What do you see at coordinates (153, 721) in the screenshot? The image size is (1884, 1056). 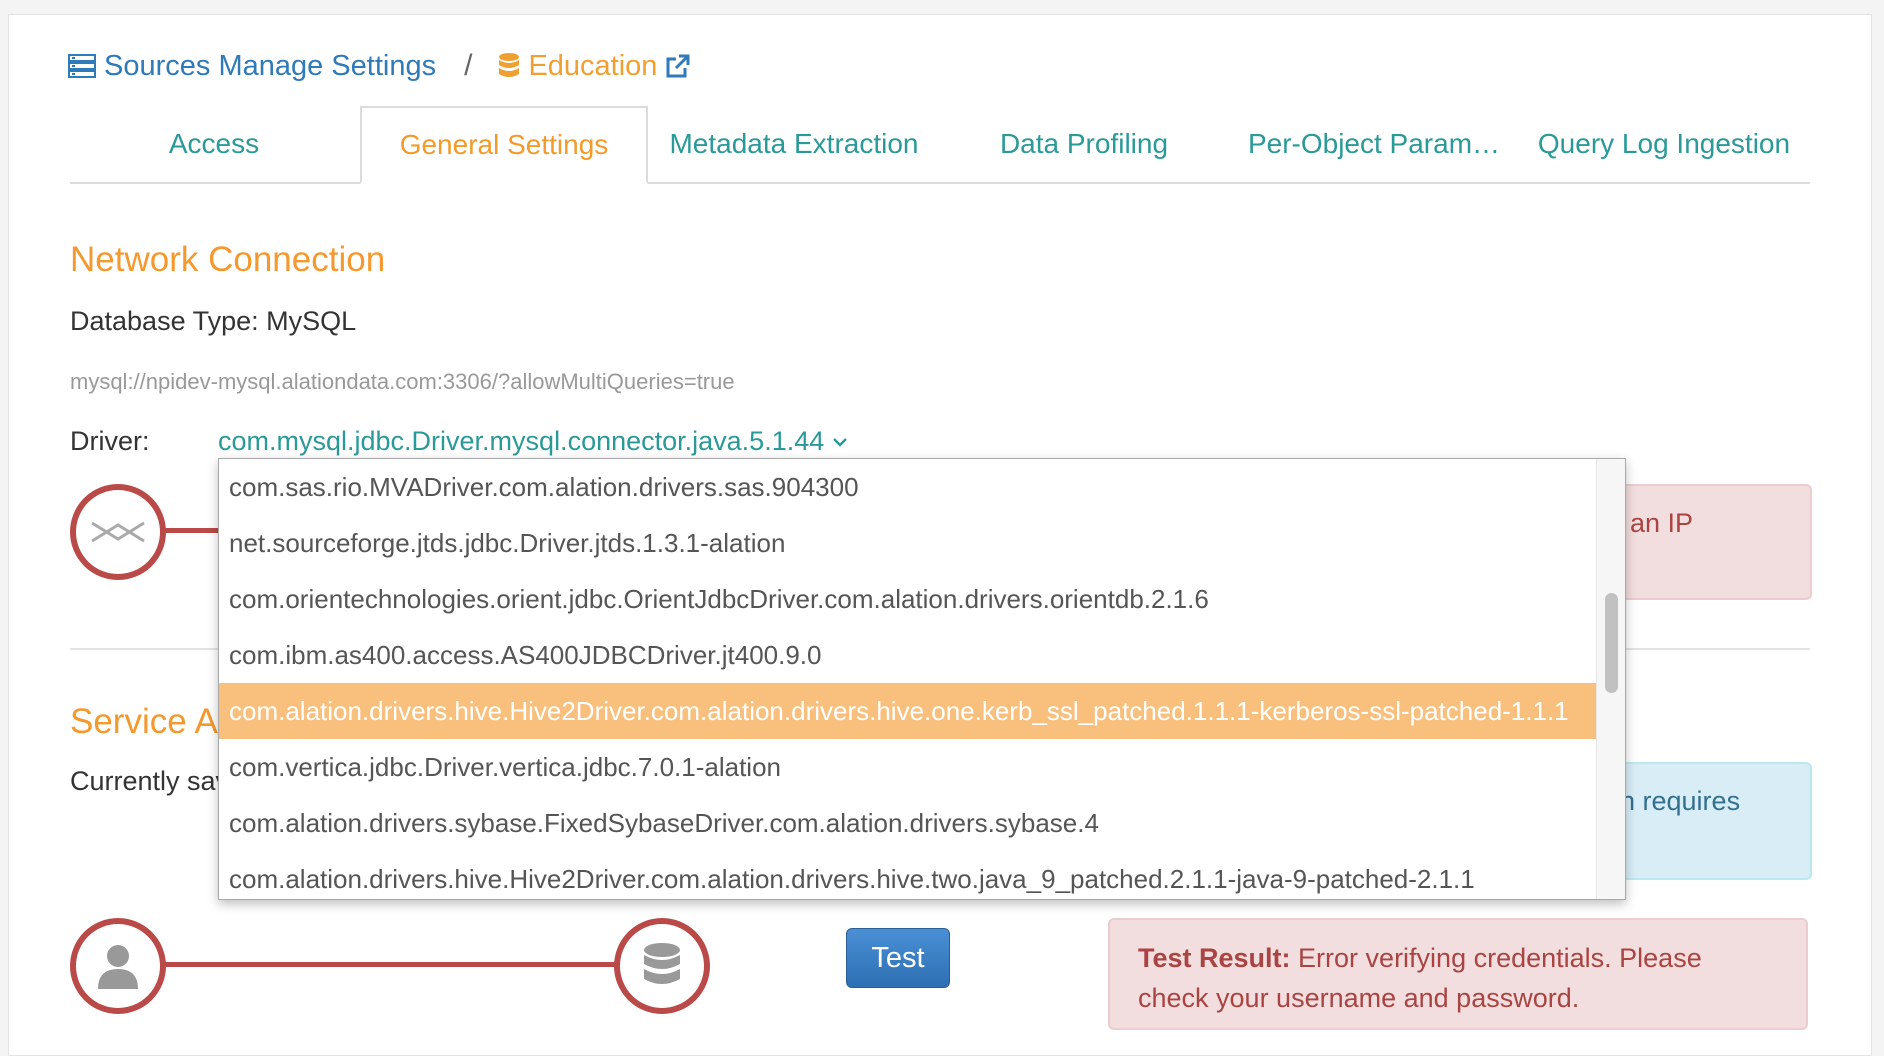 I see `service-account-heading: Service Ac` at bounding box center [153, 721].